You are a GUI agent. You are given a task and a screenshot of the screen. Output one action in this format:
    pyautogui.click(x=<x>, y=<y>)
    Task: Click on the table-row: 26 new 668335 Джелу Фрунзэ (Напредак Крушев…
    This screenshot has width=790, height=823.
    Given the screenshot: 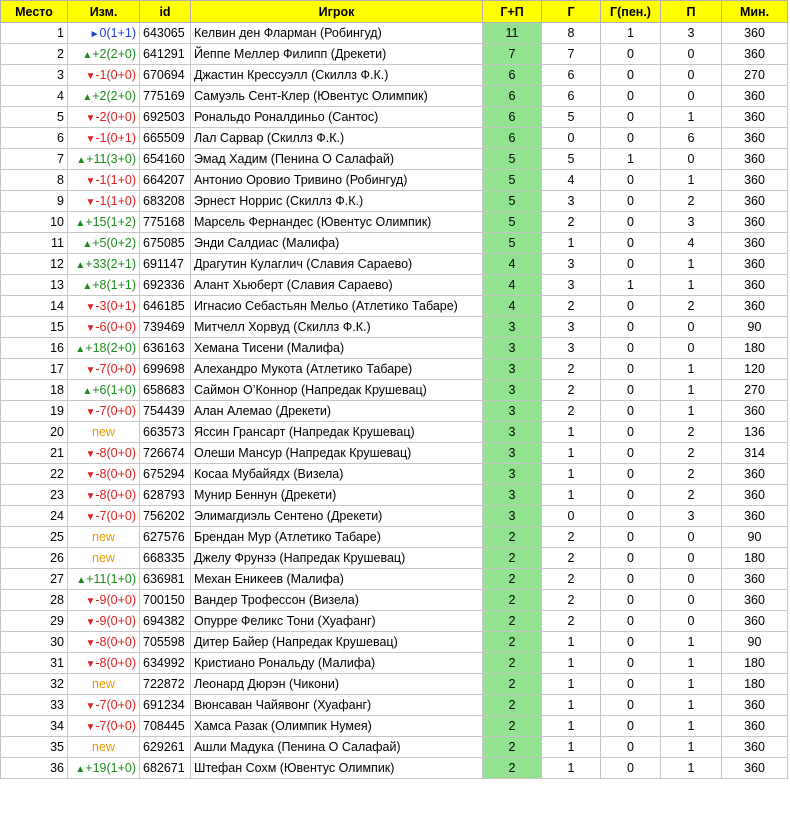 What is the action you would take?
    pyautogui.click(x=394, y=558)
    